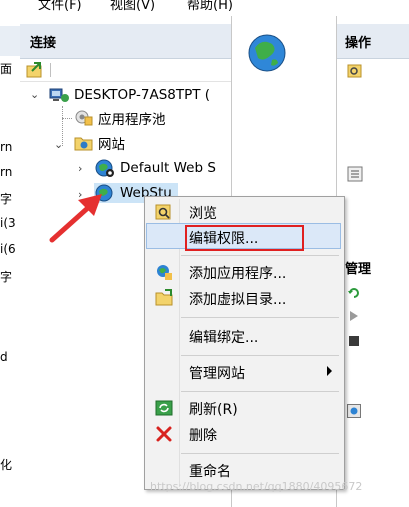  I want to click on menu-item-browse: 浏览, so click(244, 212).